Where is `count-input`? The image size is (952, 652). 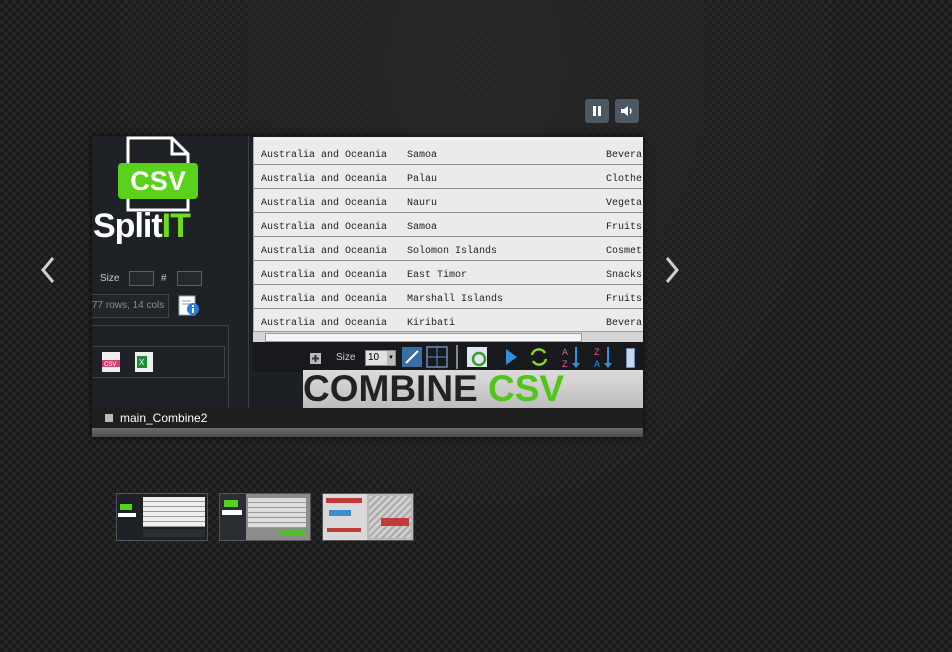
count-input is located at coordinates (189, 278).